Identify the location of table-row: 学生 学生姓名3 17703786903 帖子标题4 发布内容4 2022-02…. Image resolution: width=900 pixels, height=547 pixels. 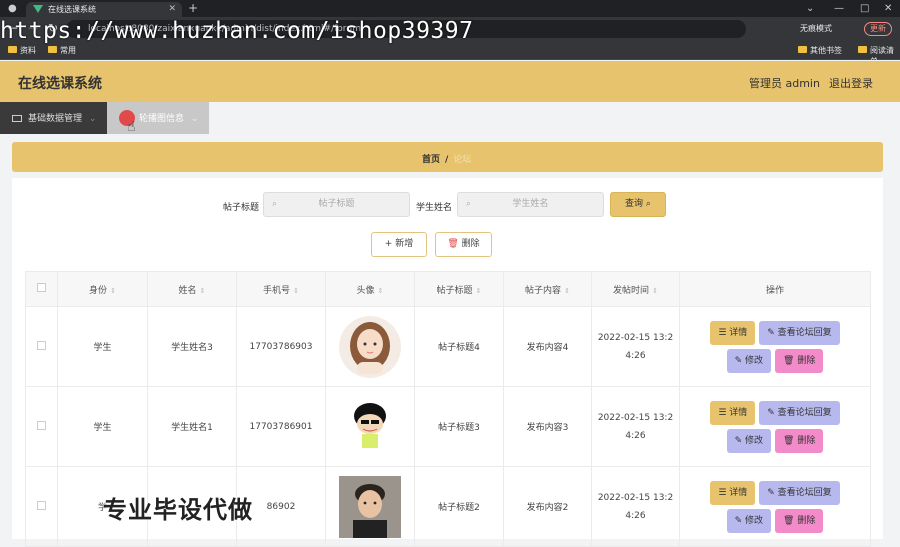
(448, 346).